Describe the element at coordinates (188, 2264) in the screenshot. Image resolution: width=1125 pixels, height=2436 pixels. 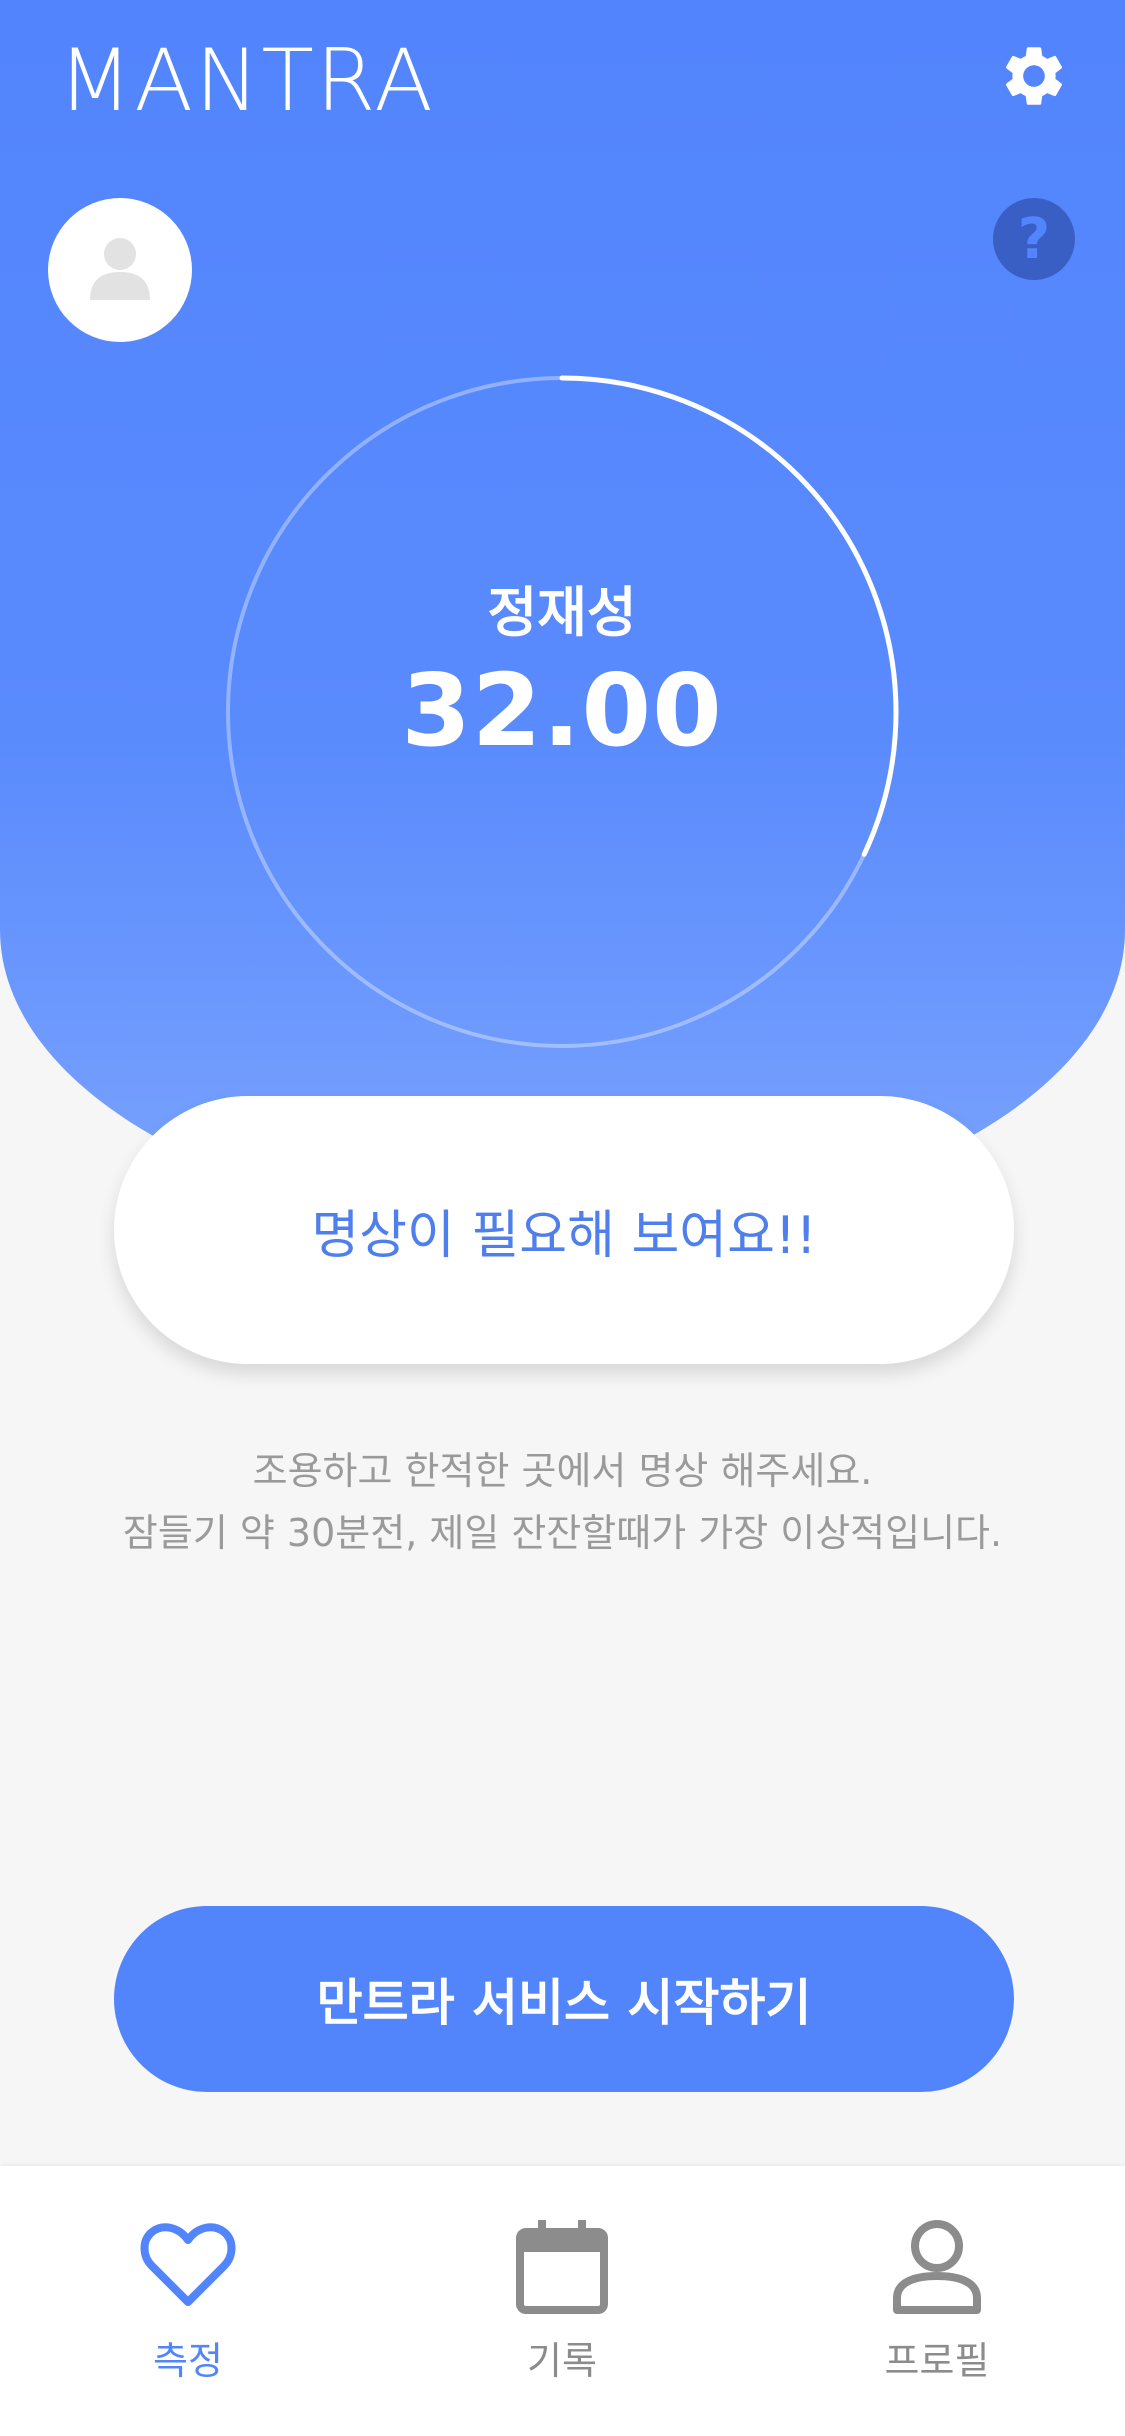
I see `heart-icon` at that location.